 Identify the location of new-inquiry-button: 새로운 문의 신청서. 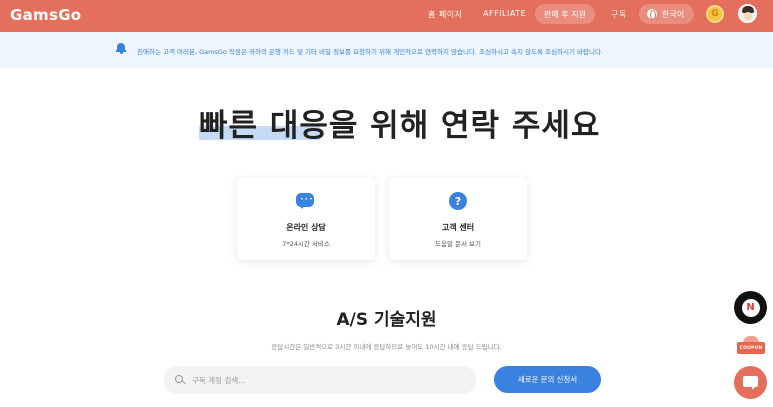
(547, 379).